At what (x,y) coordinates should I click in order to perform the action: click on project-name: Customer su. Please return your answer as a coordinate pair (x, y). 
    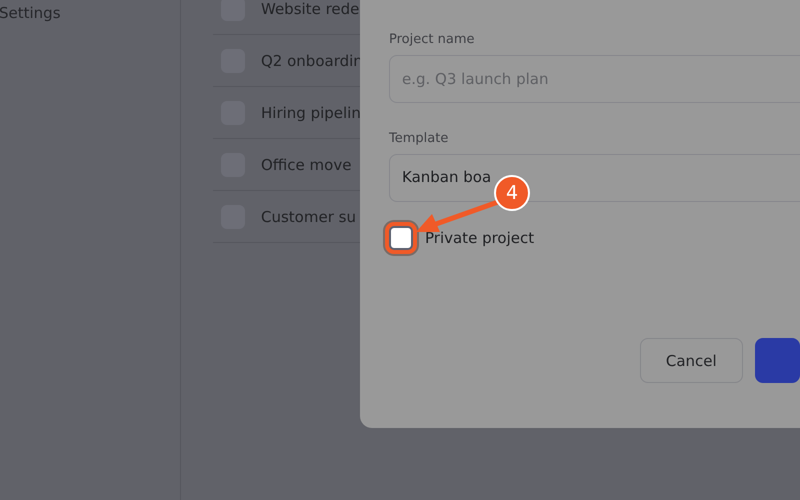
    Looking at the image, I should click on (308, 217).